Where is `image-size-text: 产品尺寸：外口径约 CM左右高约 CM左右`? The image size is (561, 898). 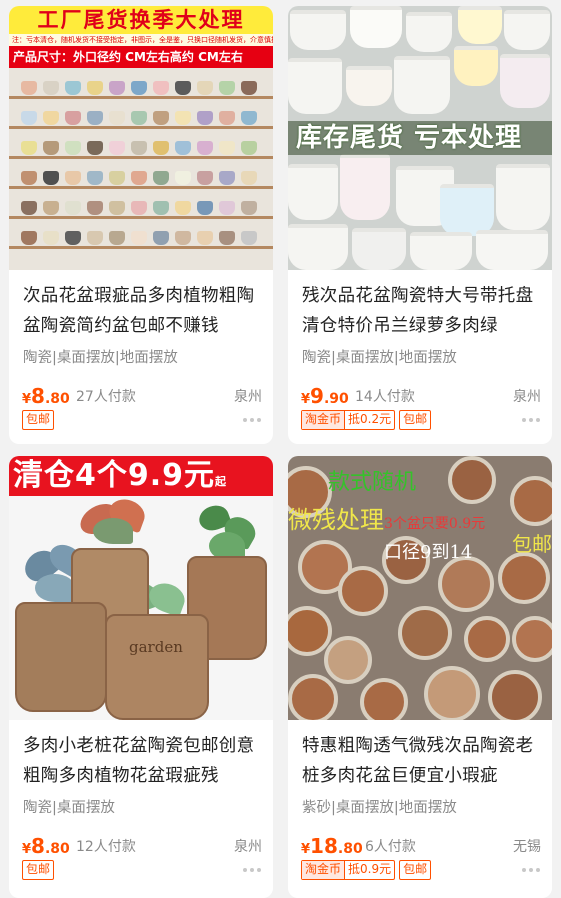 image-size-text: 产品尺寸：外口径约 CM左右高约 CM左右 is located at coordinates (141, 57).